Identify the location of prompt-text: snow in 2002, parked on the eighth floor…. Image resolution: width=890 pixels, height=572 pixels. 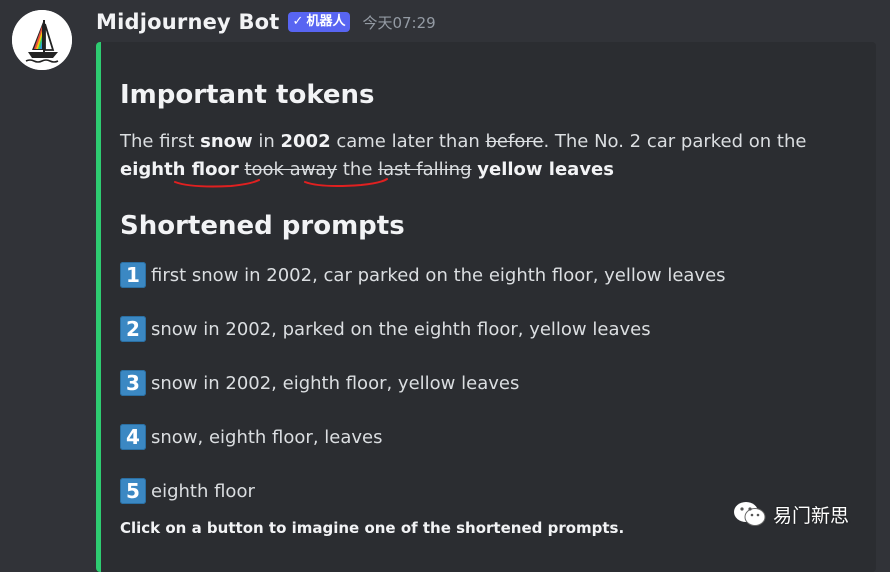
(401, 329).